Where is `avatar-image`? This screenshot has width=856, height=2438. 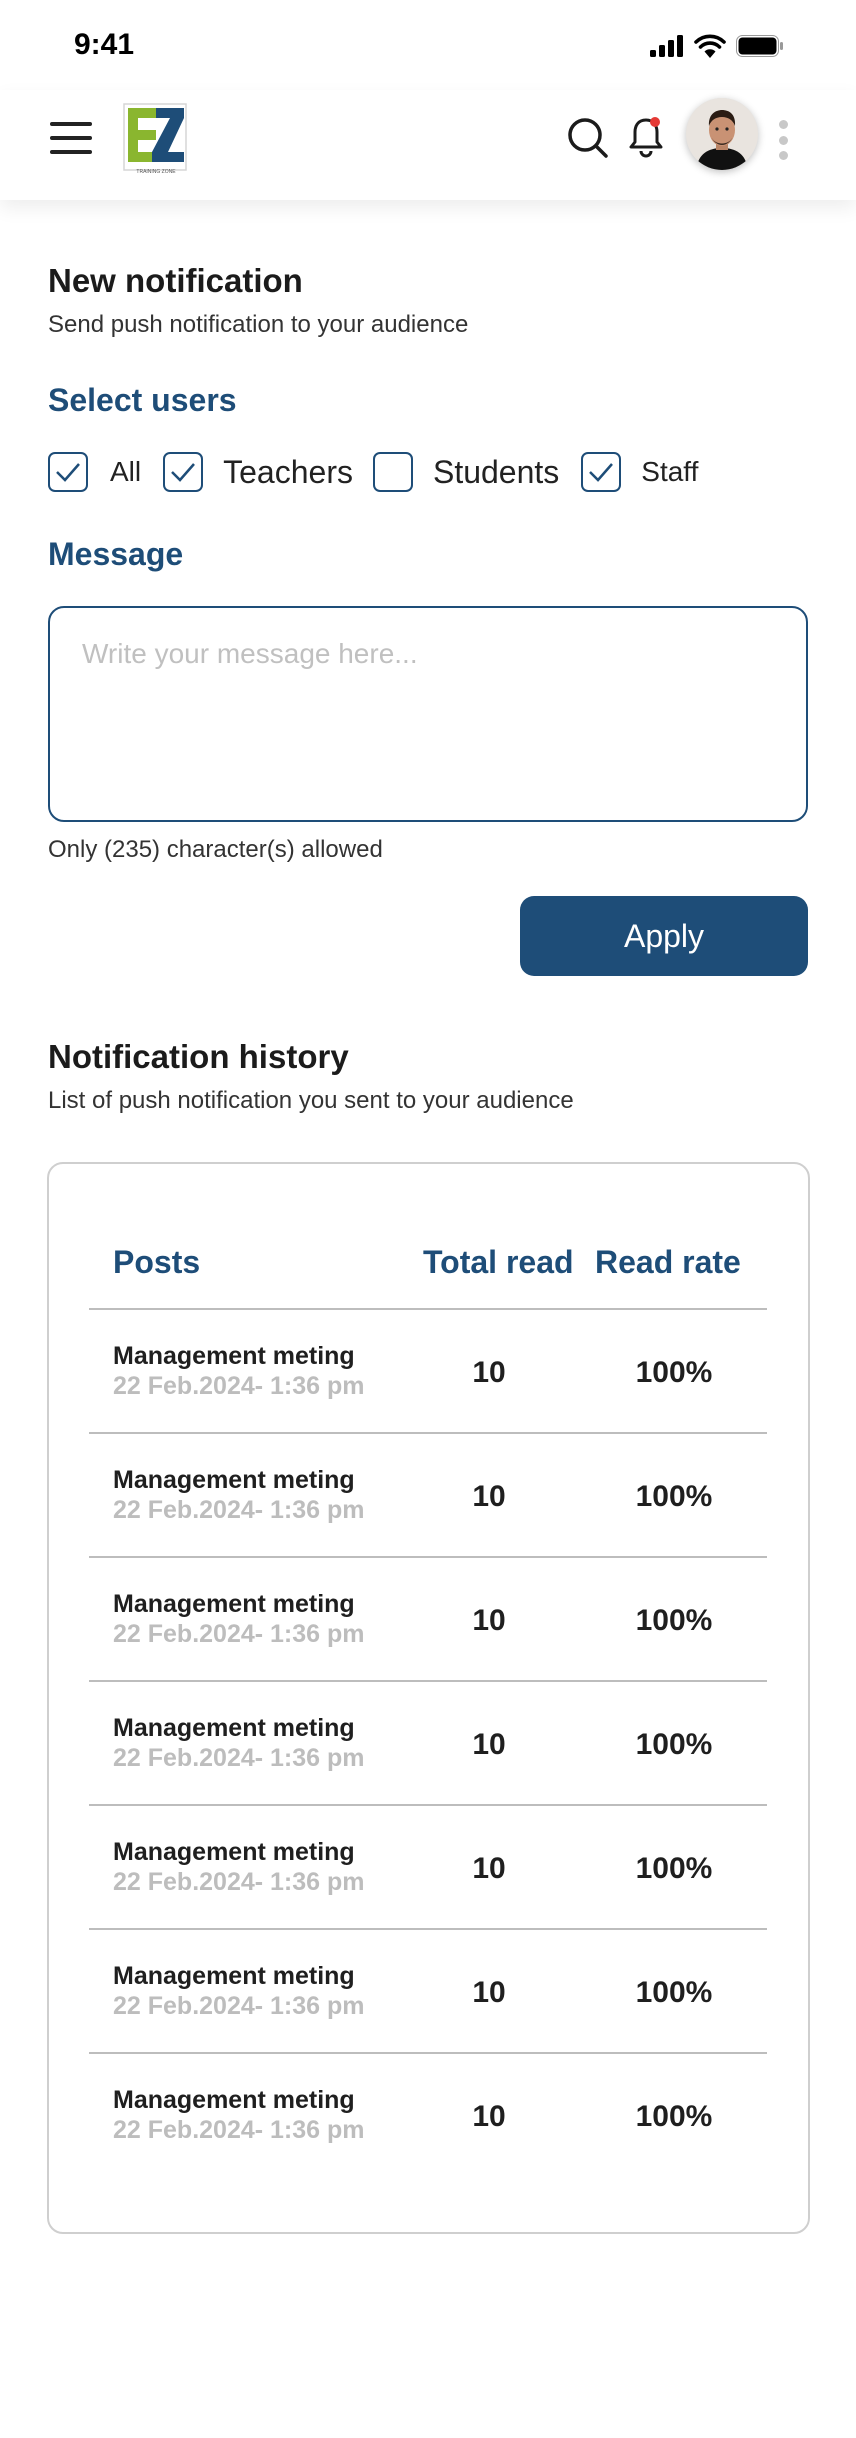 avatar-image is located at coordinates (722, 134).